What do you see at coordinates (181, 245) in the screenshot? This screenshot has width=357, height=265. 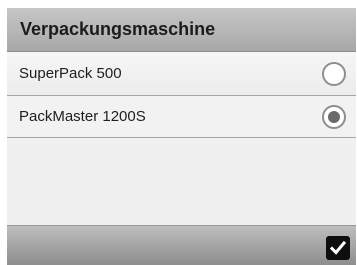 I see `dialog-footer` at bounding box center [181, 245].